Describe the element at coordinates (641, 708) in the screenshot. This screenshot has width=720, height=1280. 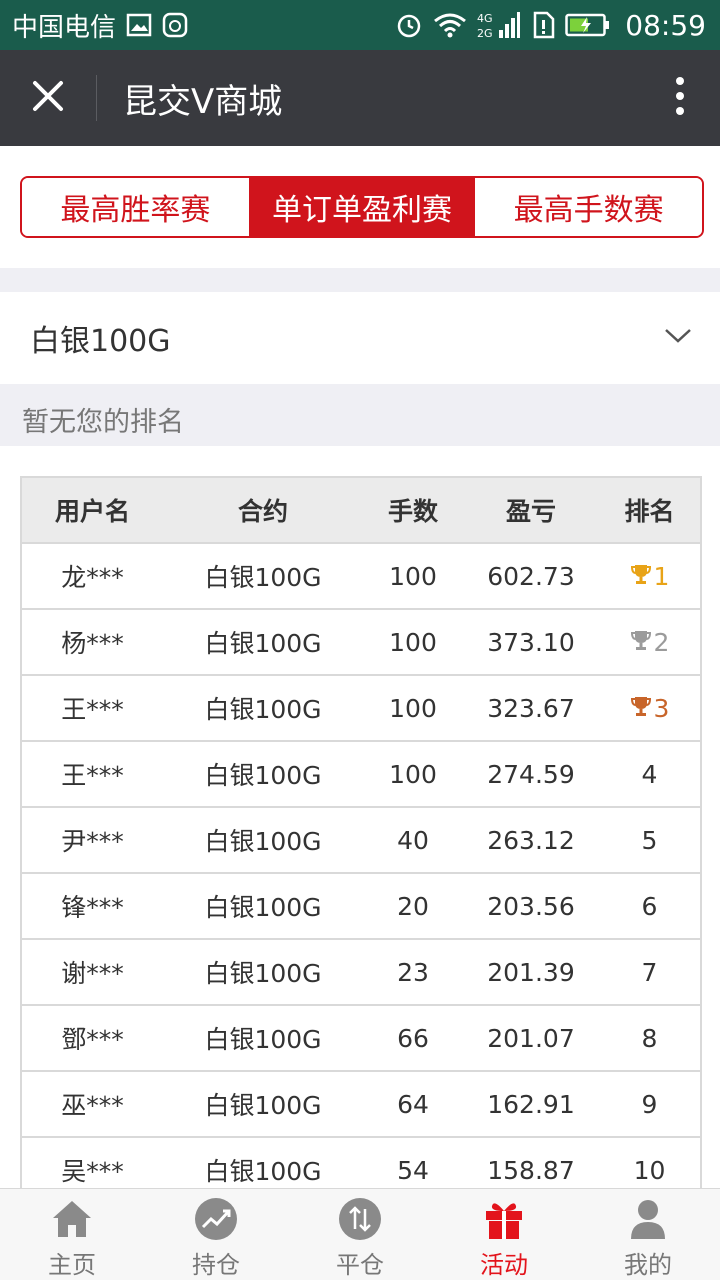
I see `bronze-trophy-icon` at that location.